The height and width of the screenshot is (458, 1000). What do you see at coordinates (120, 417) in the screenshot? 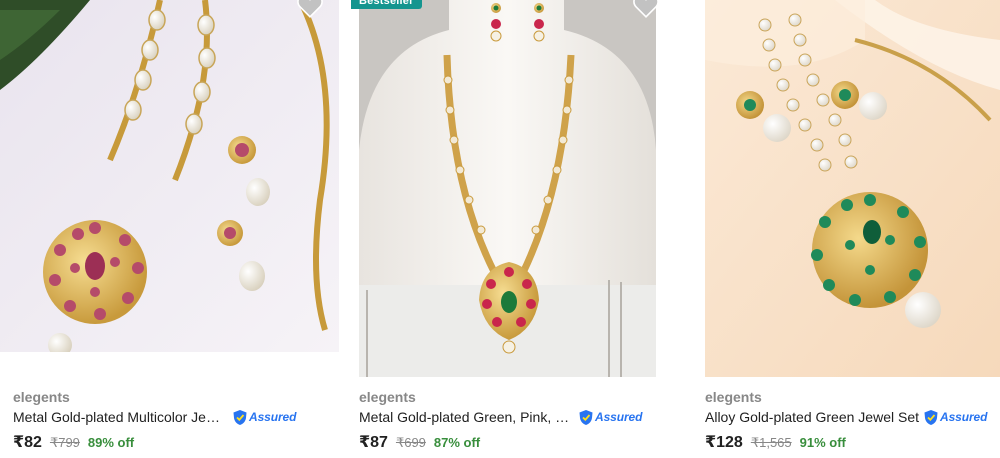
I see `product-title: Metal Gold-plated Multicolor Jewel Set` at bounding box center [120, 417].